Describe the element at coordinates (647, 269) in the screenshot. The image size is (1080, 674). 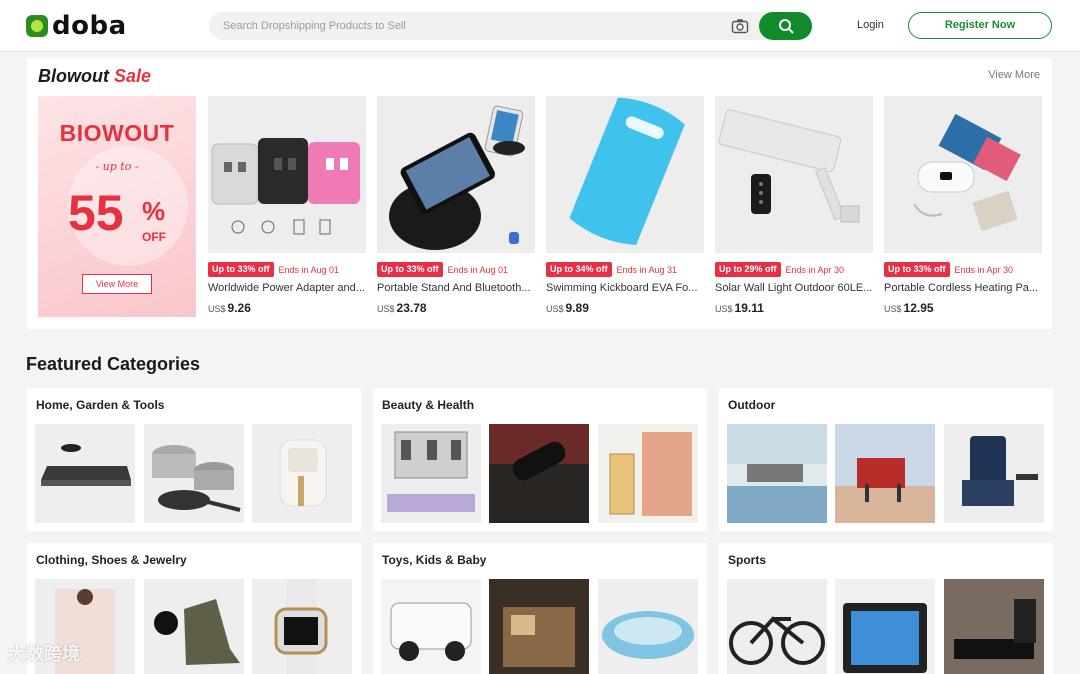
I see `deal-end-date: Ends in Aug 31` at that location.